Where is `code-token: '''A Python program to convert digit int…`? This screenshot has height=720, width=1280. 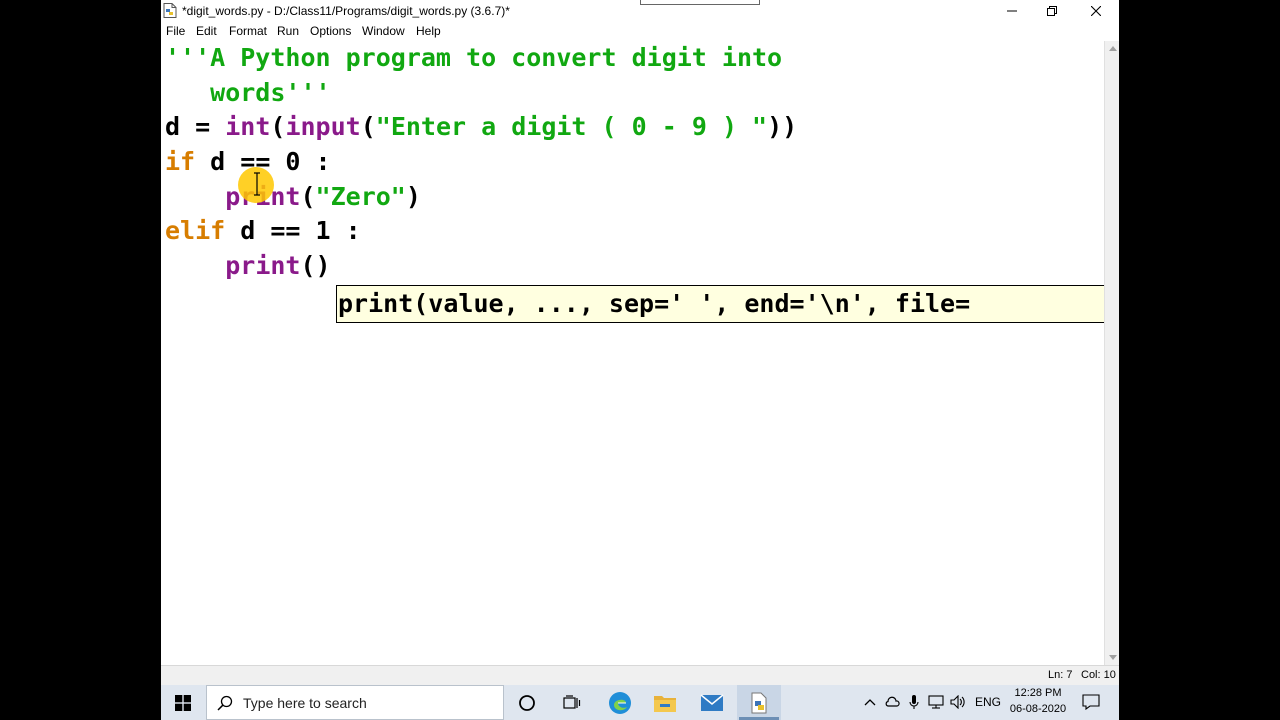 code-token: '''A Python program to convert digit int… is located at coordinates (474, 57).